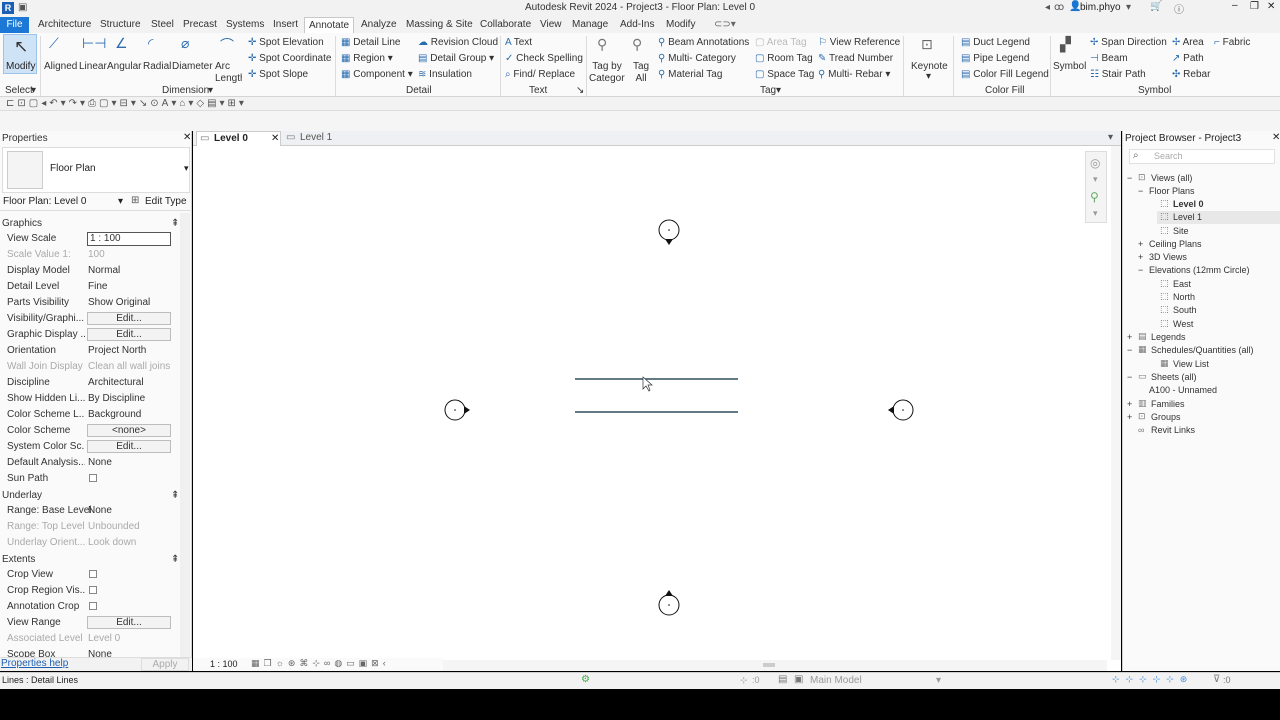  What do you see at coordinates (778, 90) in the screenshot?
I see `tag-dropdown-icon: ▾` at bounding box center [778, 90].